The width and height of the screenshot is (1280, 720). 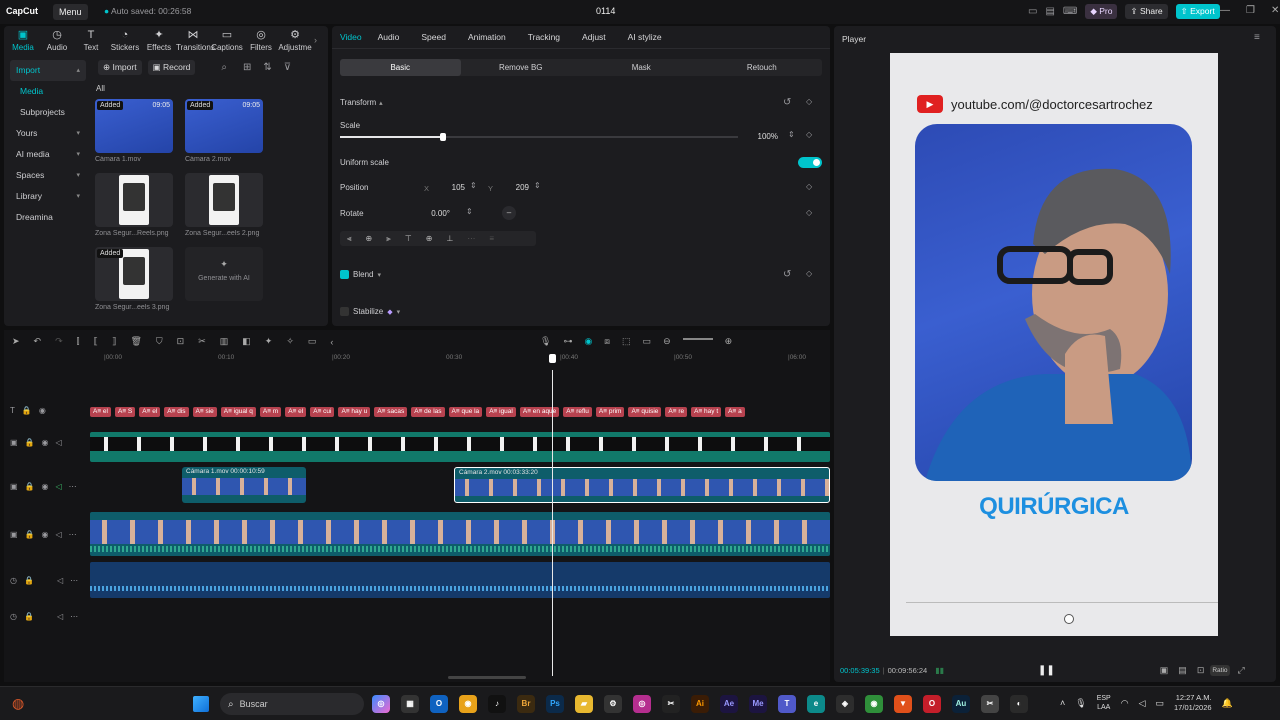 What do you see at coordinates (140, 131) in the screenshot?
I see `media-item: Added 09:05 Cámara 1.mov` at bounding box center [140, 131].